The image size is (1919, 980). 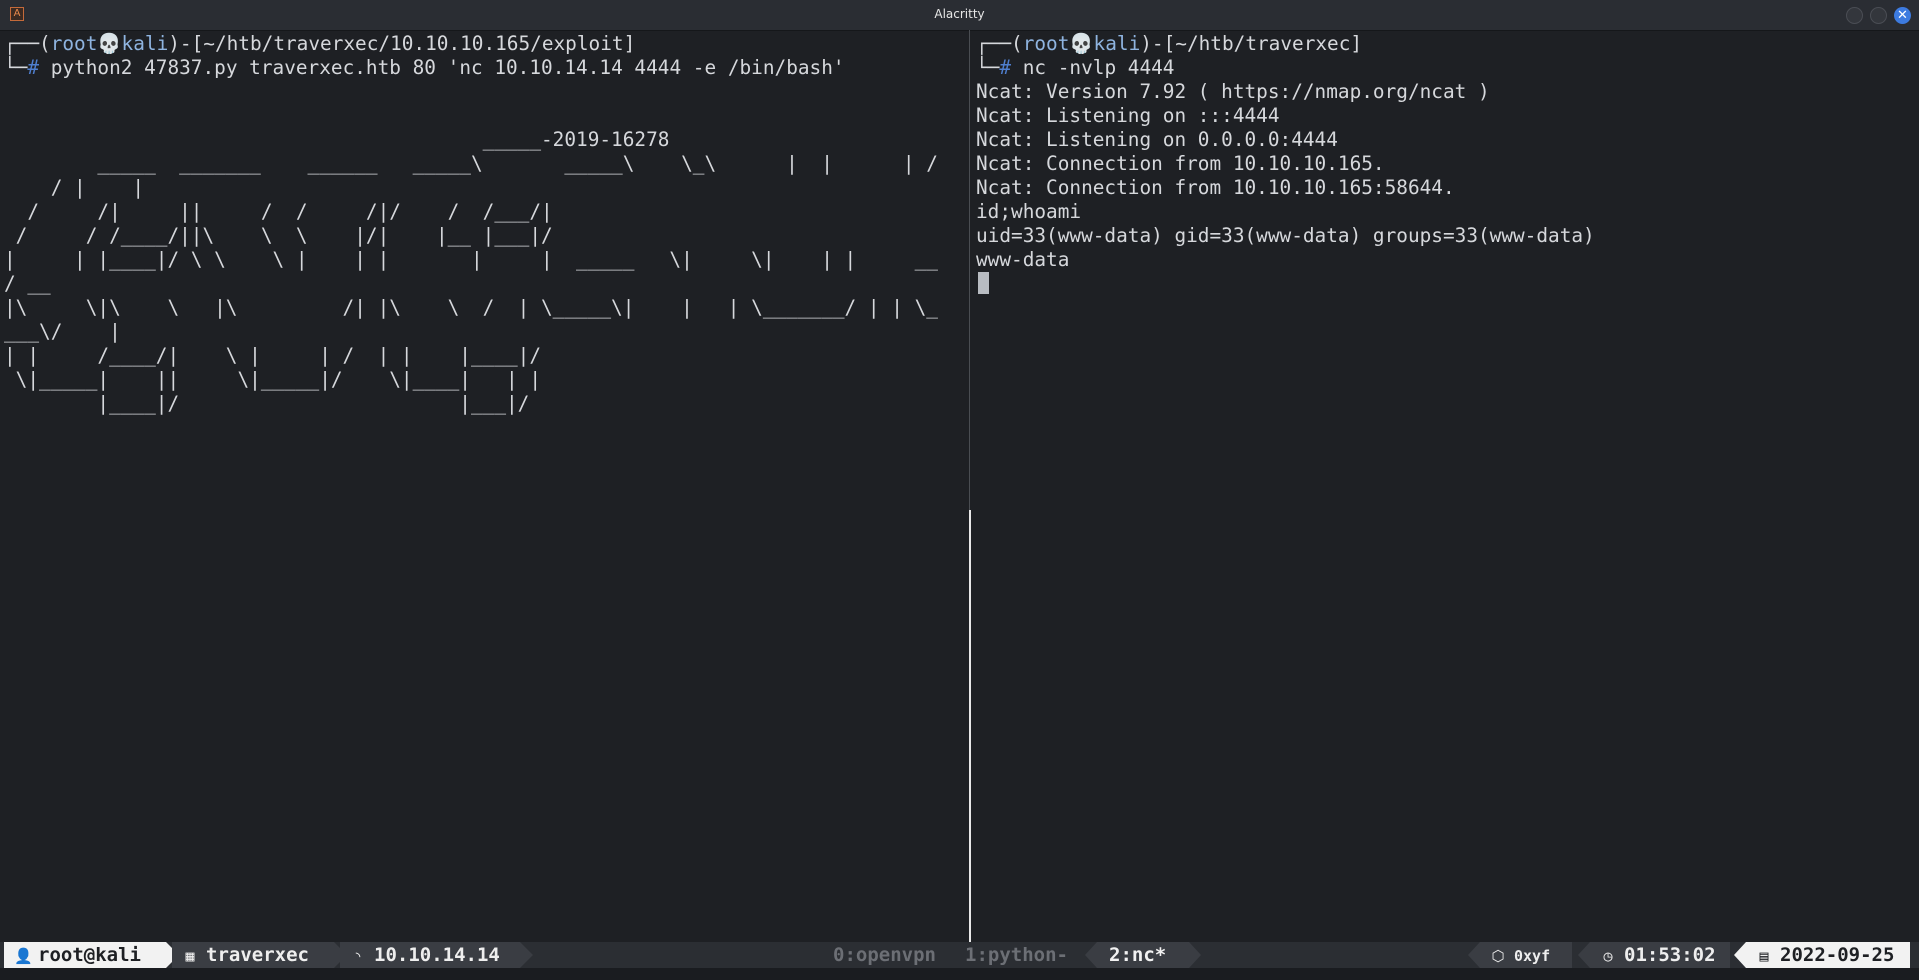 I want to click on status-date: ▤ 2022-09-25, so click(x=1822, y=955).